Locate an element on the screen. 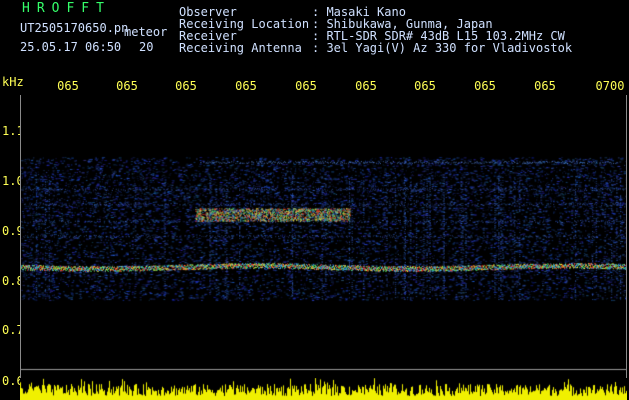 The width and height of the screenshot is (629, 400). antenna-label: Receiving Antenna is located at coordinates (240, 48).